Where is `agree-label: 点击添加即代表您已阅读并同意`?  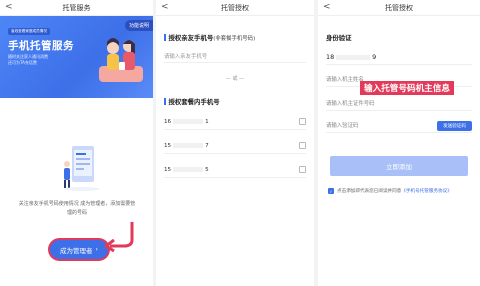
agree-label: 点击添加即代表您已阅读并同意 is located at coordinates (369, 191).